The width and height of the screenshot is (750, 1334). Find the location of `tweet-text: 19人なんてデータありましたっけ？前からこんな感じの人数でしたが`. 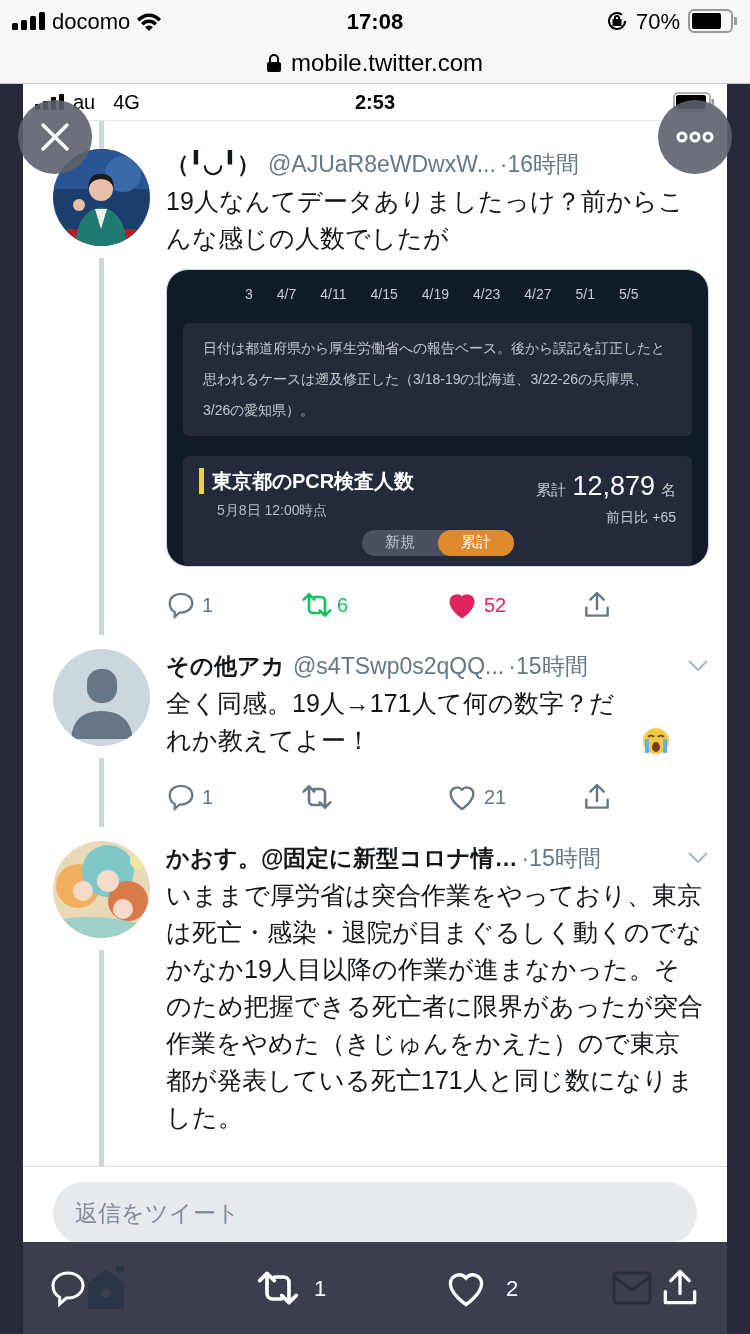

tweet-text: 19人なんてデータありましたっけ？前からこんな感じの人数でしたが is located at coordinates (425, 220).